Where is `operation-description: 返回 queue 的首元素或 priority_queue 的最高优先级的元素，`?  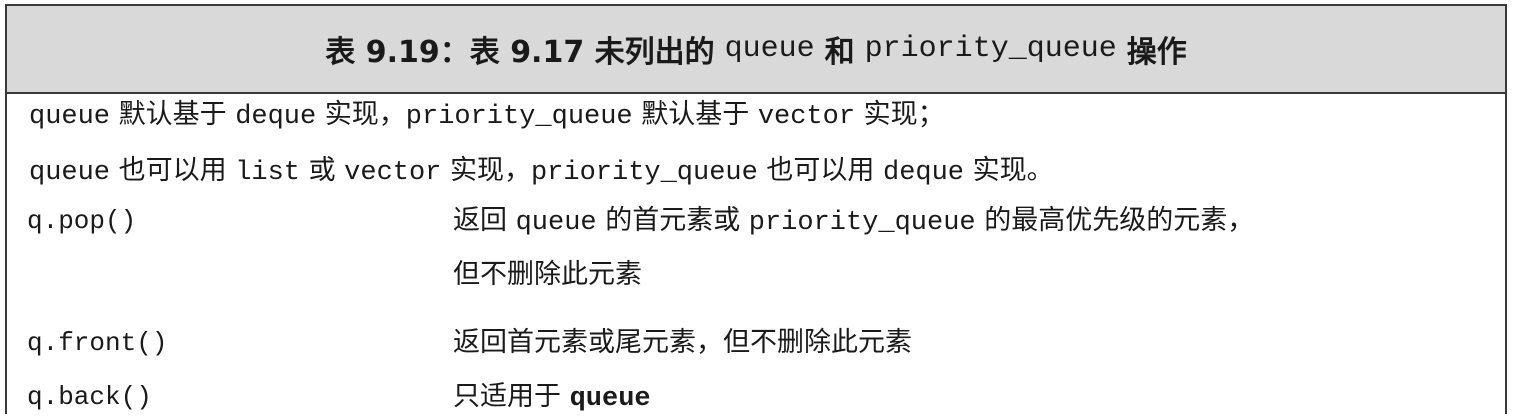 operation-description: 返回 queue 的首元素或 priority_queue 的最高优先级的元素， is located at coordinates (853, 222).